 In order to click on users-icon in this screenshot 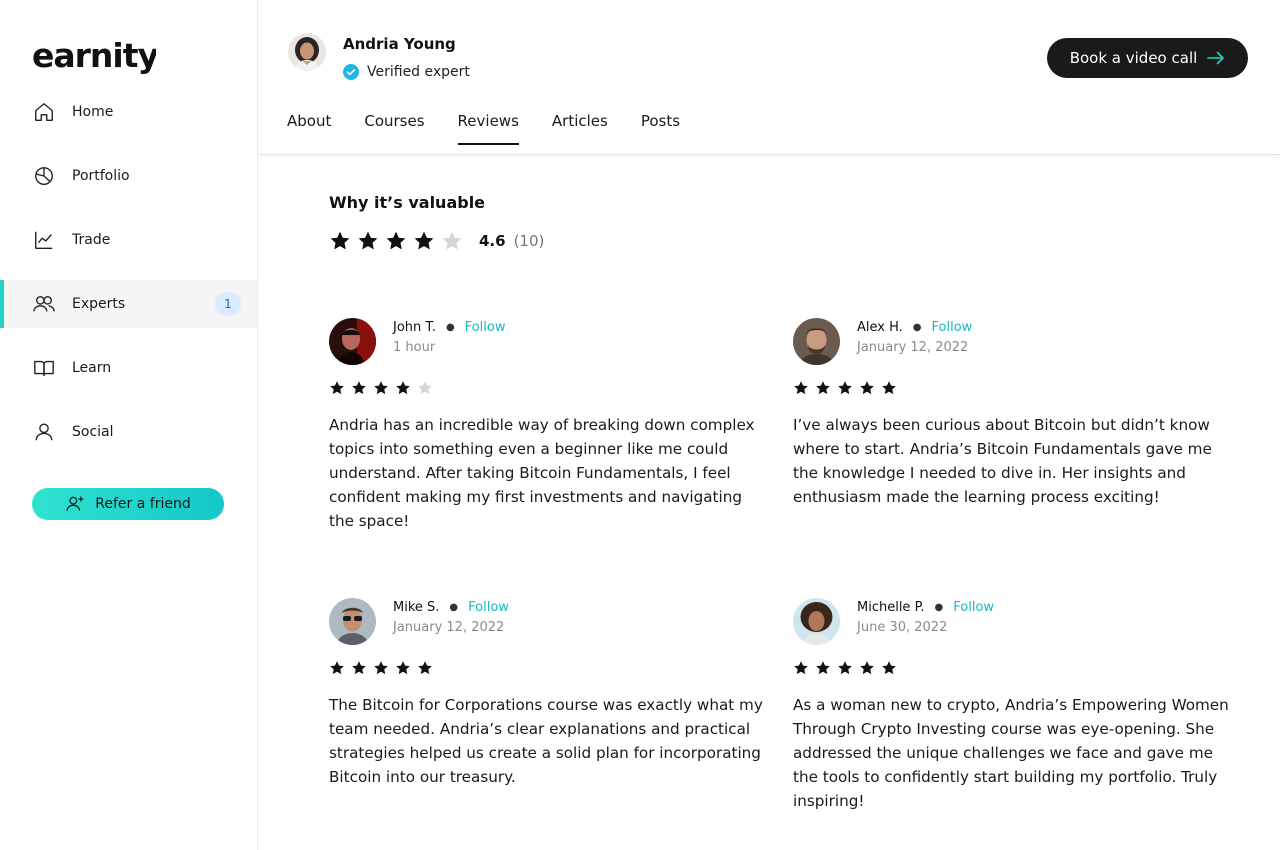, I will do `click(44, 304)`.